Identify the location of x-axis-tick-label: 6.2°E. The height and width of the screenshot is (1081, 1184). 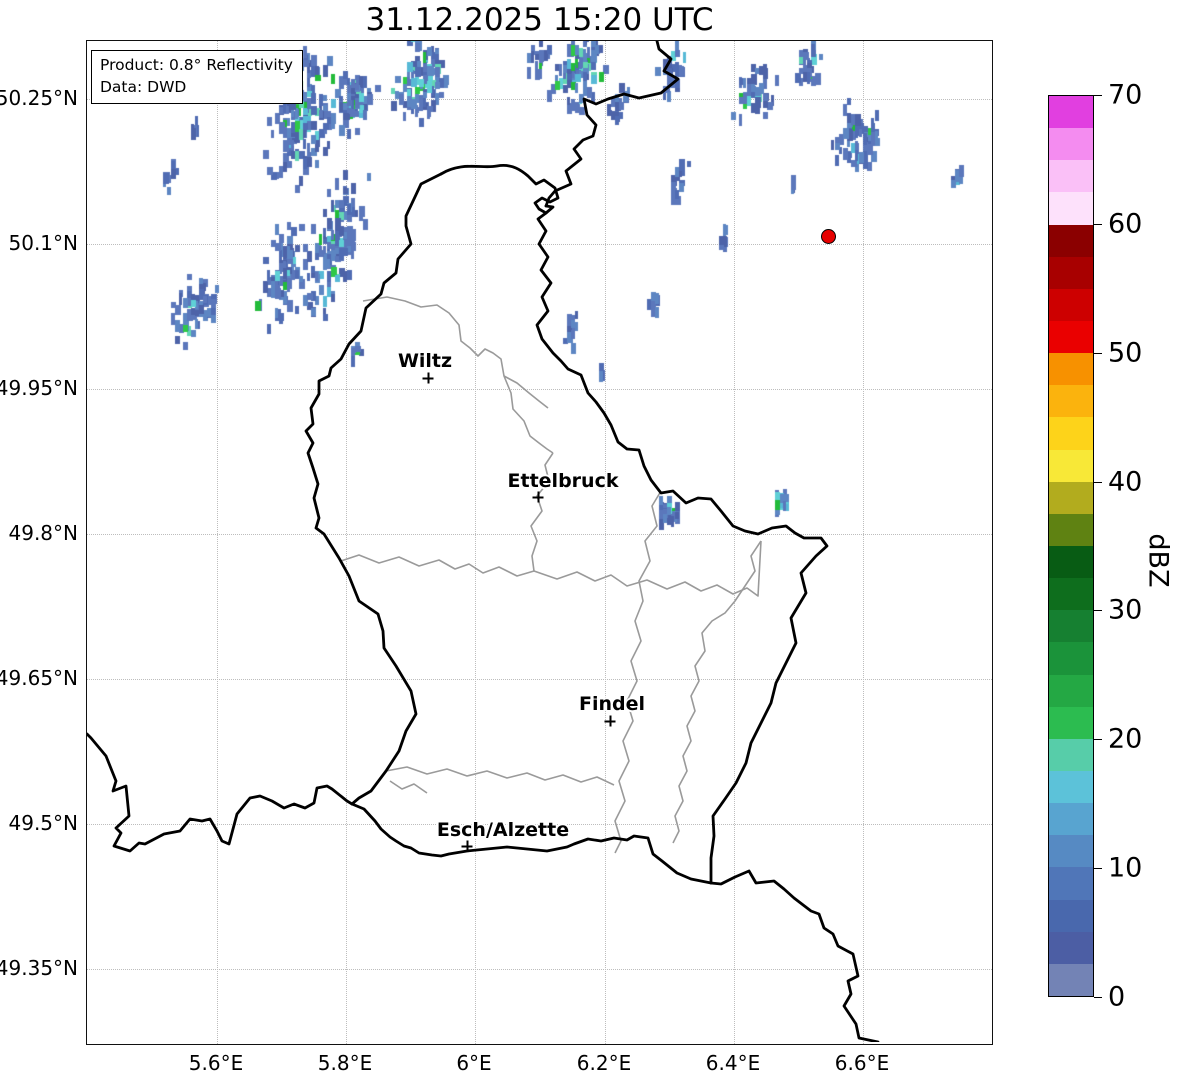
(604, 1063).